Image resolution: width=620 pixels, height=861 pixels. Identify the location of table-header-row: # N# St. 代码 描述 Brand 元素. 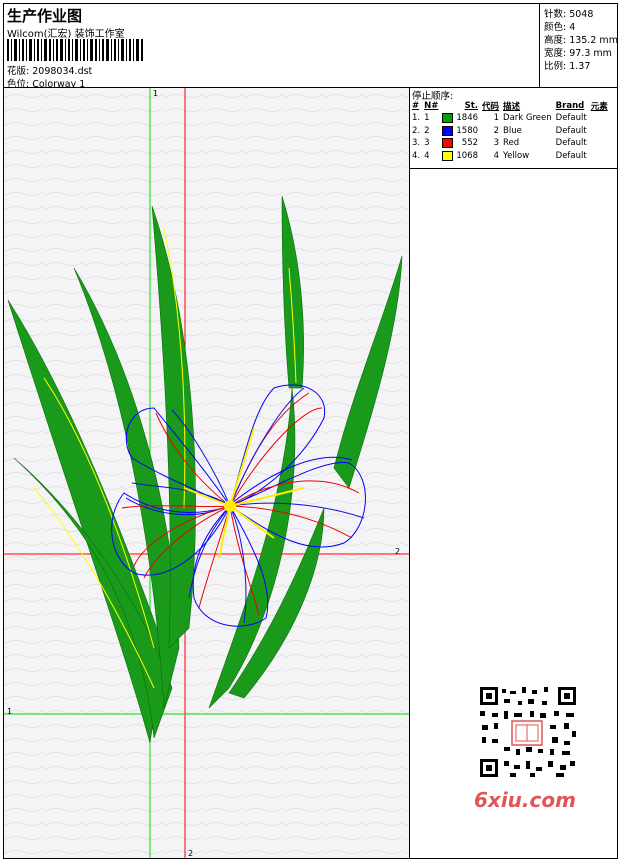
(510, 106).